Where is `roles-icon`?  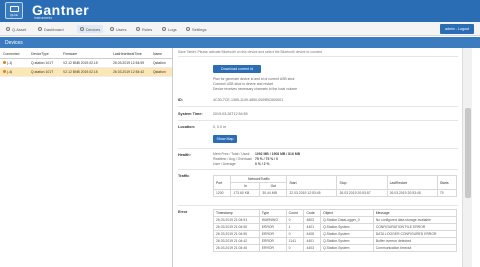 roles-icon is located at coordinates (138, 29).